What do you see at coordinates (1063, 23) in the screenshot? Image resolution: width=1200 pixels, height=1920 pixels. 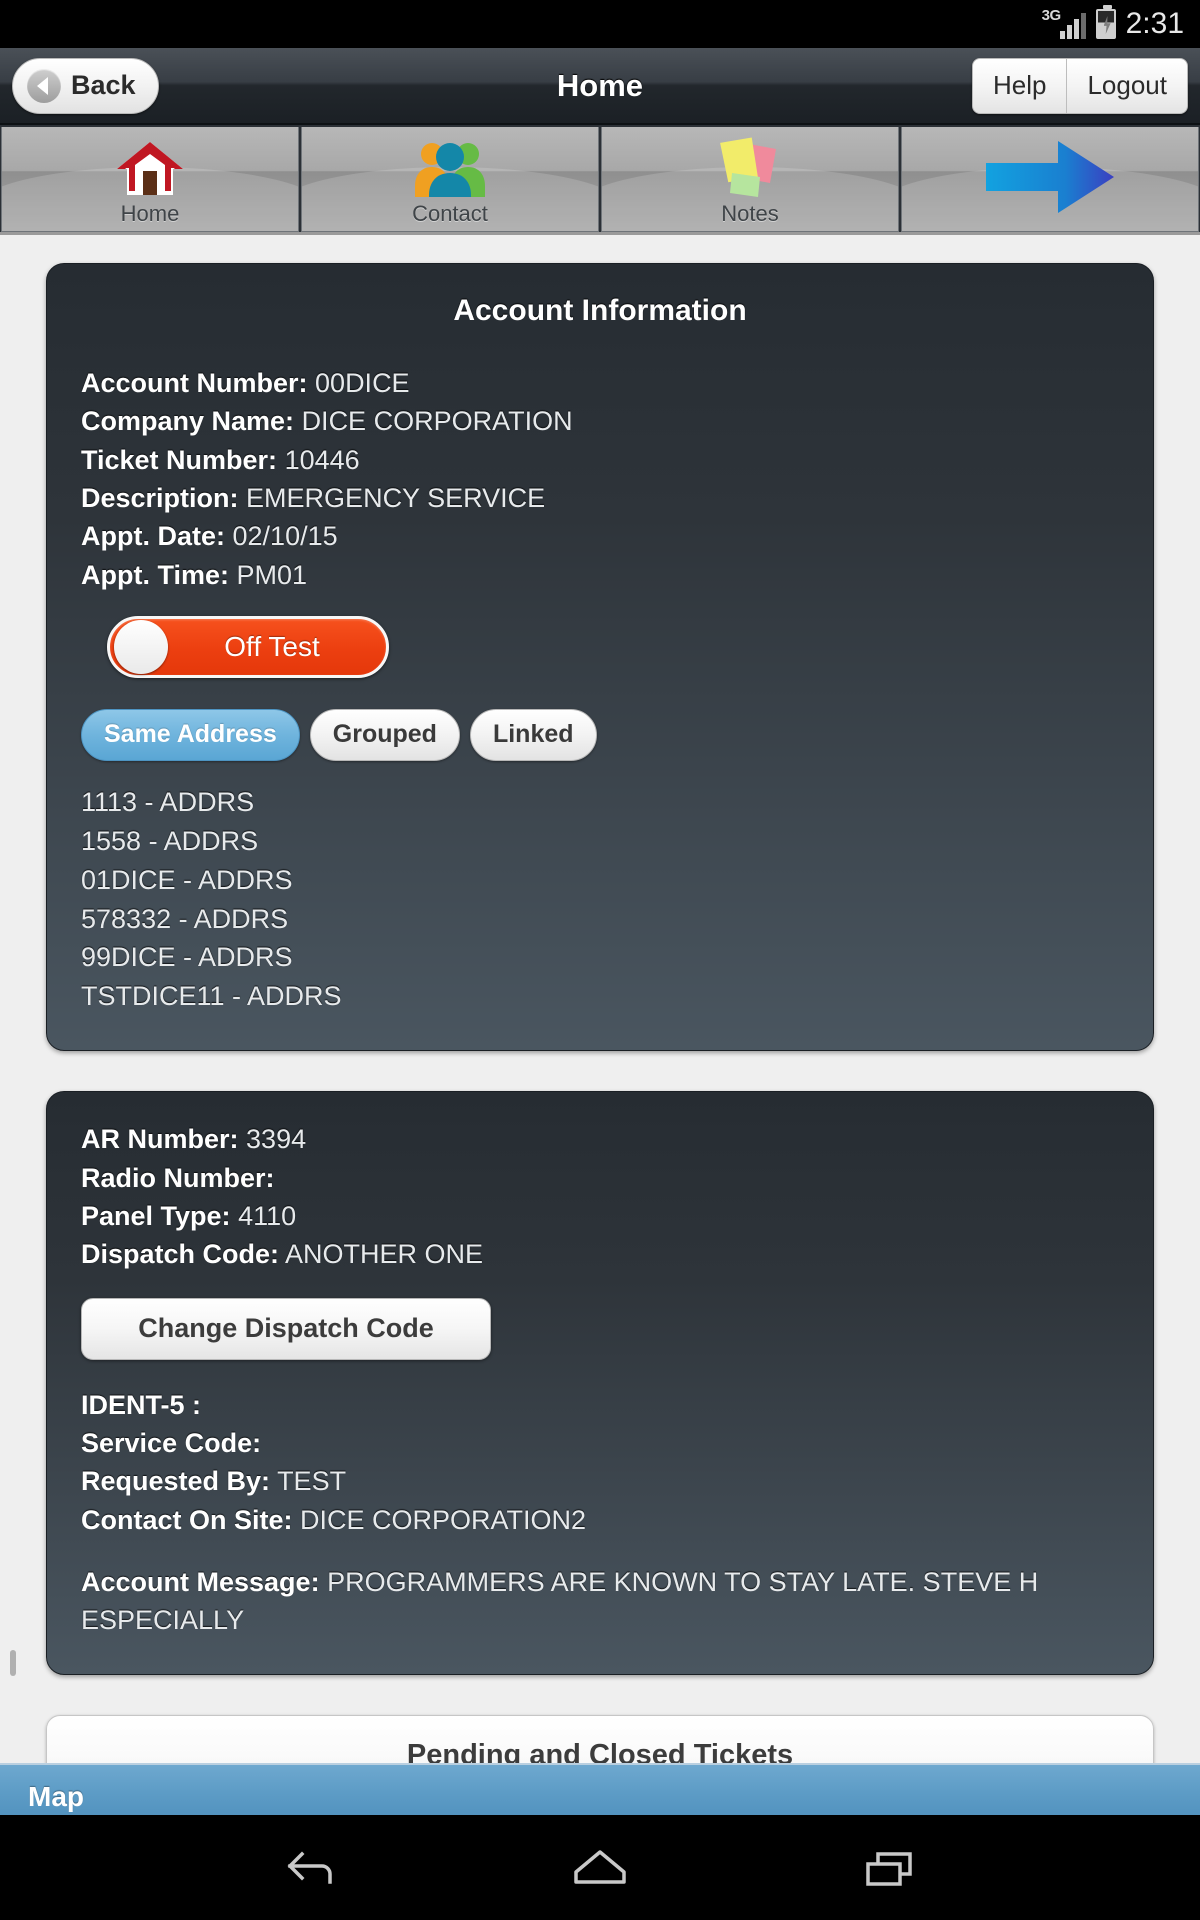 I see `signal-strength-icon: 3G` at bounding box center [1063, 23].